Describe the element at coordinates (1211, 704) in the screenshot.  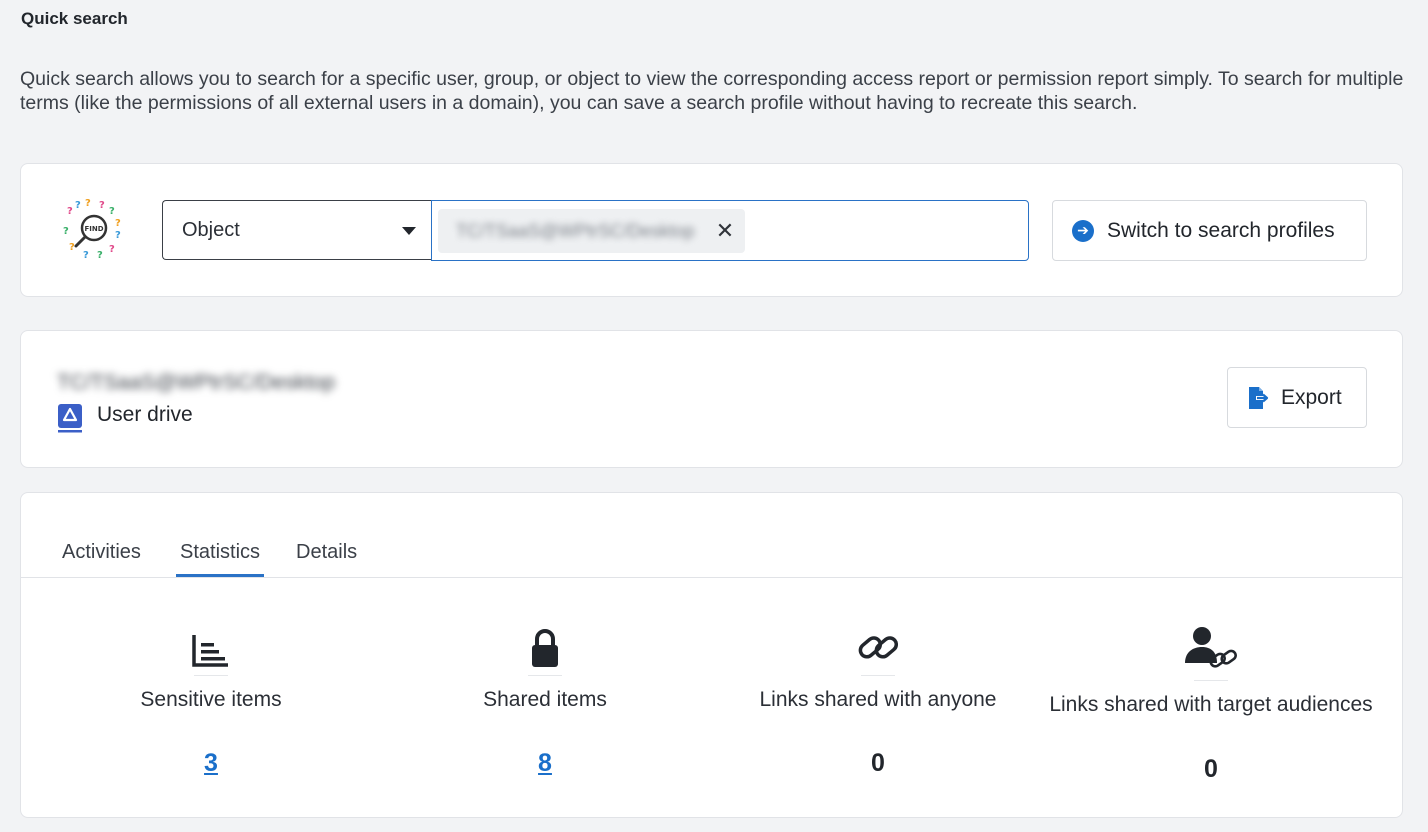
I see `stat-label: Links shared with target audiences` at that location.